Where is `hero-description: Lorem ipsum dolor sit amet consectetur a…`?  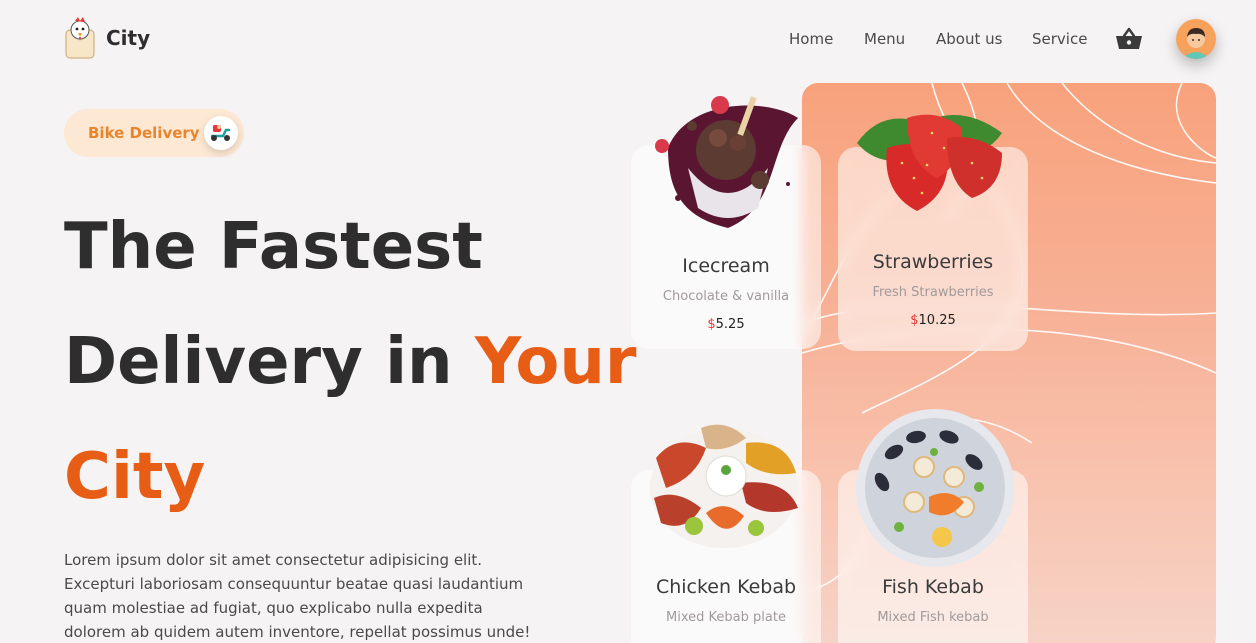 hero-description: Lorem ipsum dolor sit amet consectetur a… is located at coordinates (297, 596).